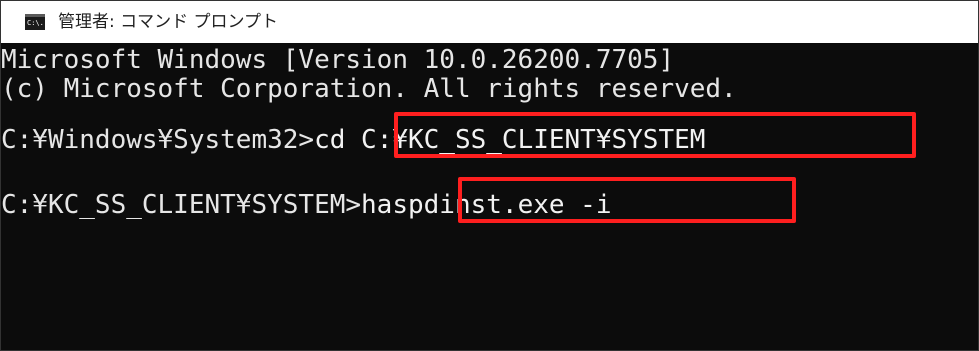  Describe the element at coordinates (181, 205) in the screenshot. I see `command-prompt-2: C:¥KC_SS_CLIENT¥SYSTEM>` at that location.